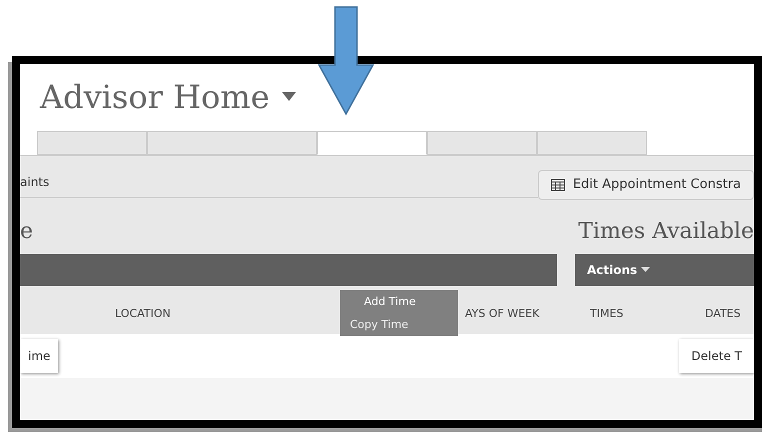  I want to click on column-header: AYS OF WEEK, so click(502, 314).